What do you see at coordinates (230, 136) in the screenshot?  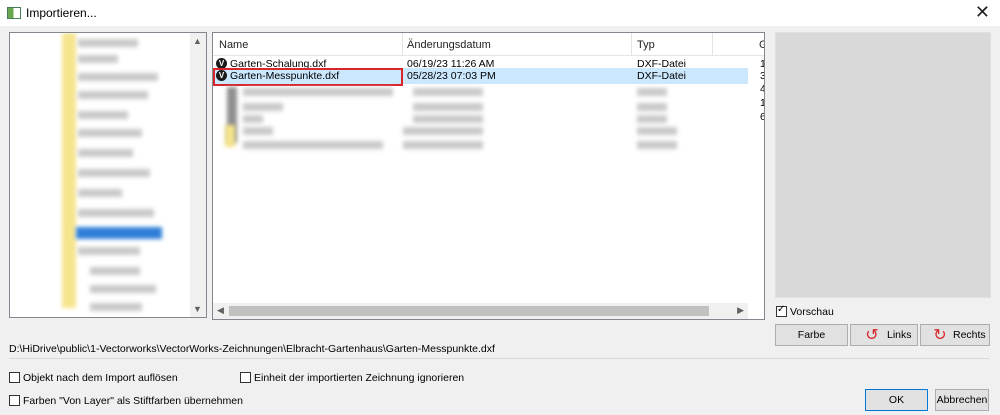 I see `folder-icons-blurred` at bounding box center [230, 136].